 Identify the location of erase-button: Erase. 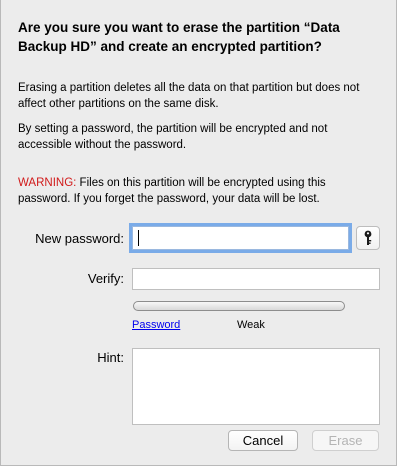
(345, 440).